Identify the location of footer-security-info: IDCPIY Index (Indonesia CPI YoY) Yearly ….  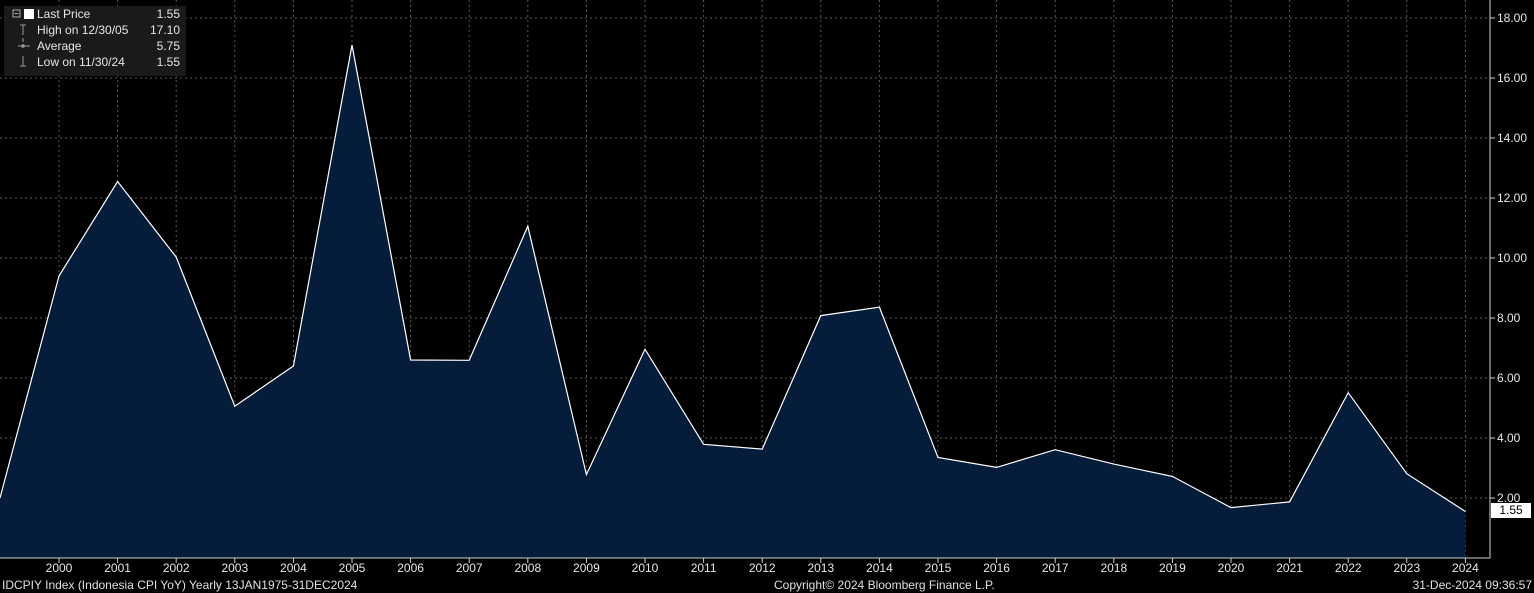
(180, 585).